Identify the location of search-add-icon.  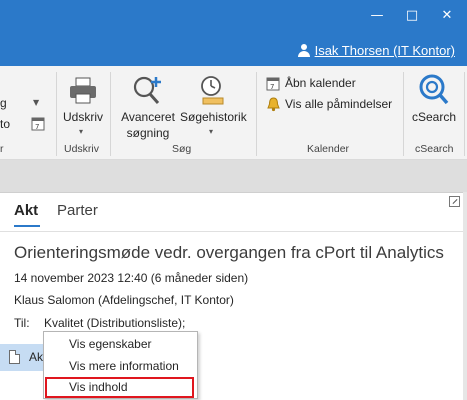
(147, 90).